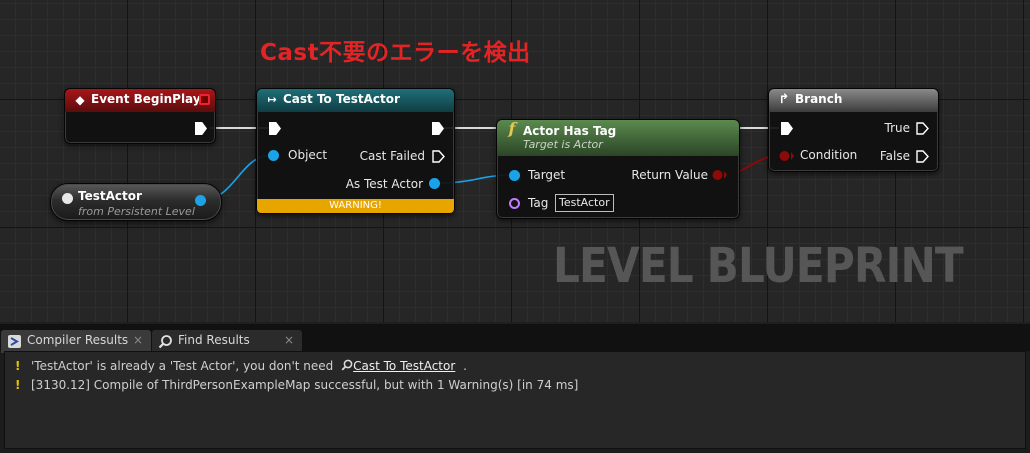 This screenshot has width=1030, height=453. I want to click on warning-bar: WARNING!, so click(355, 206).